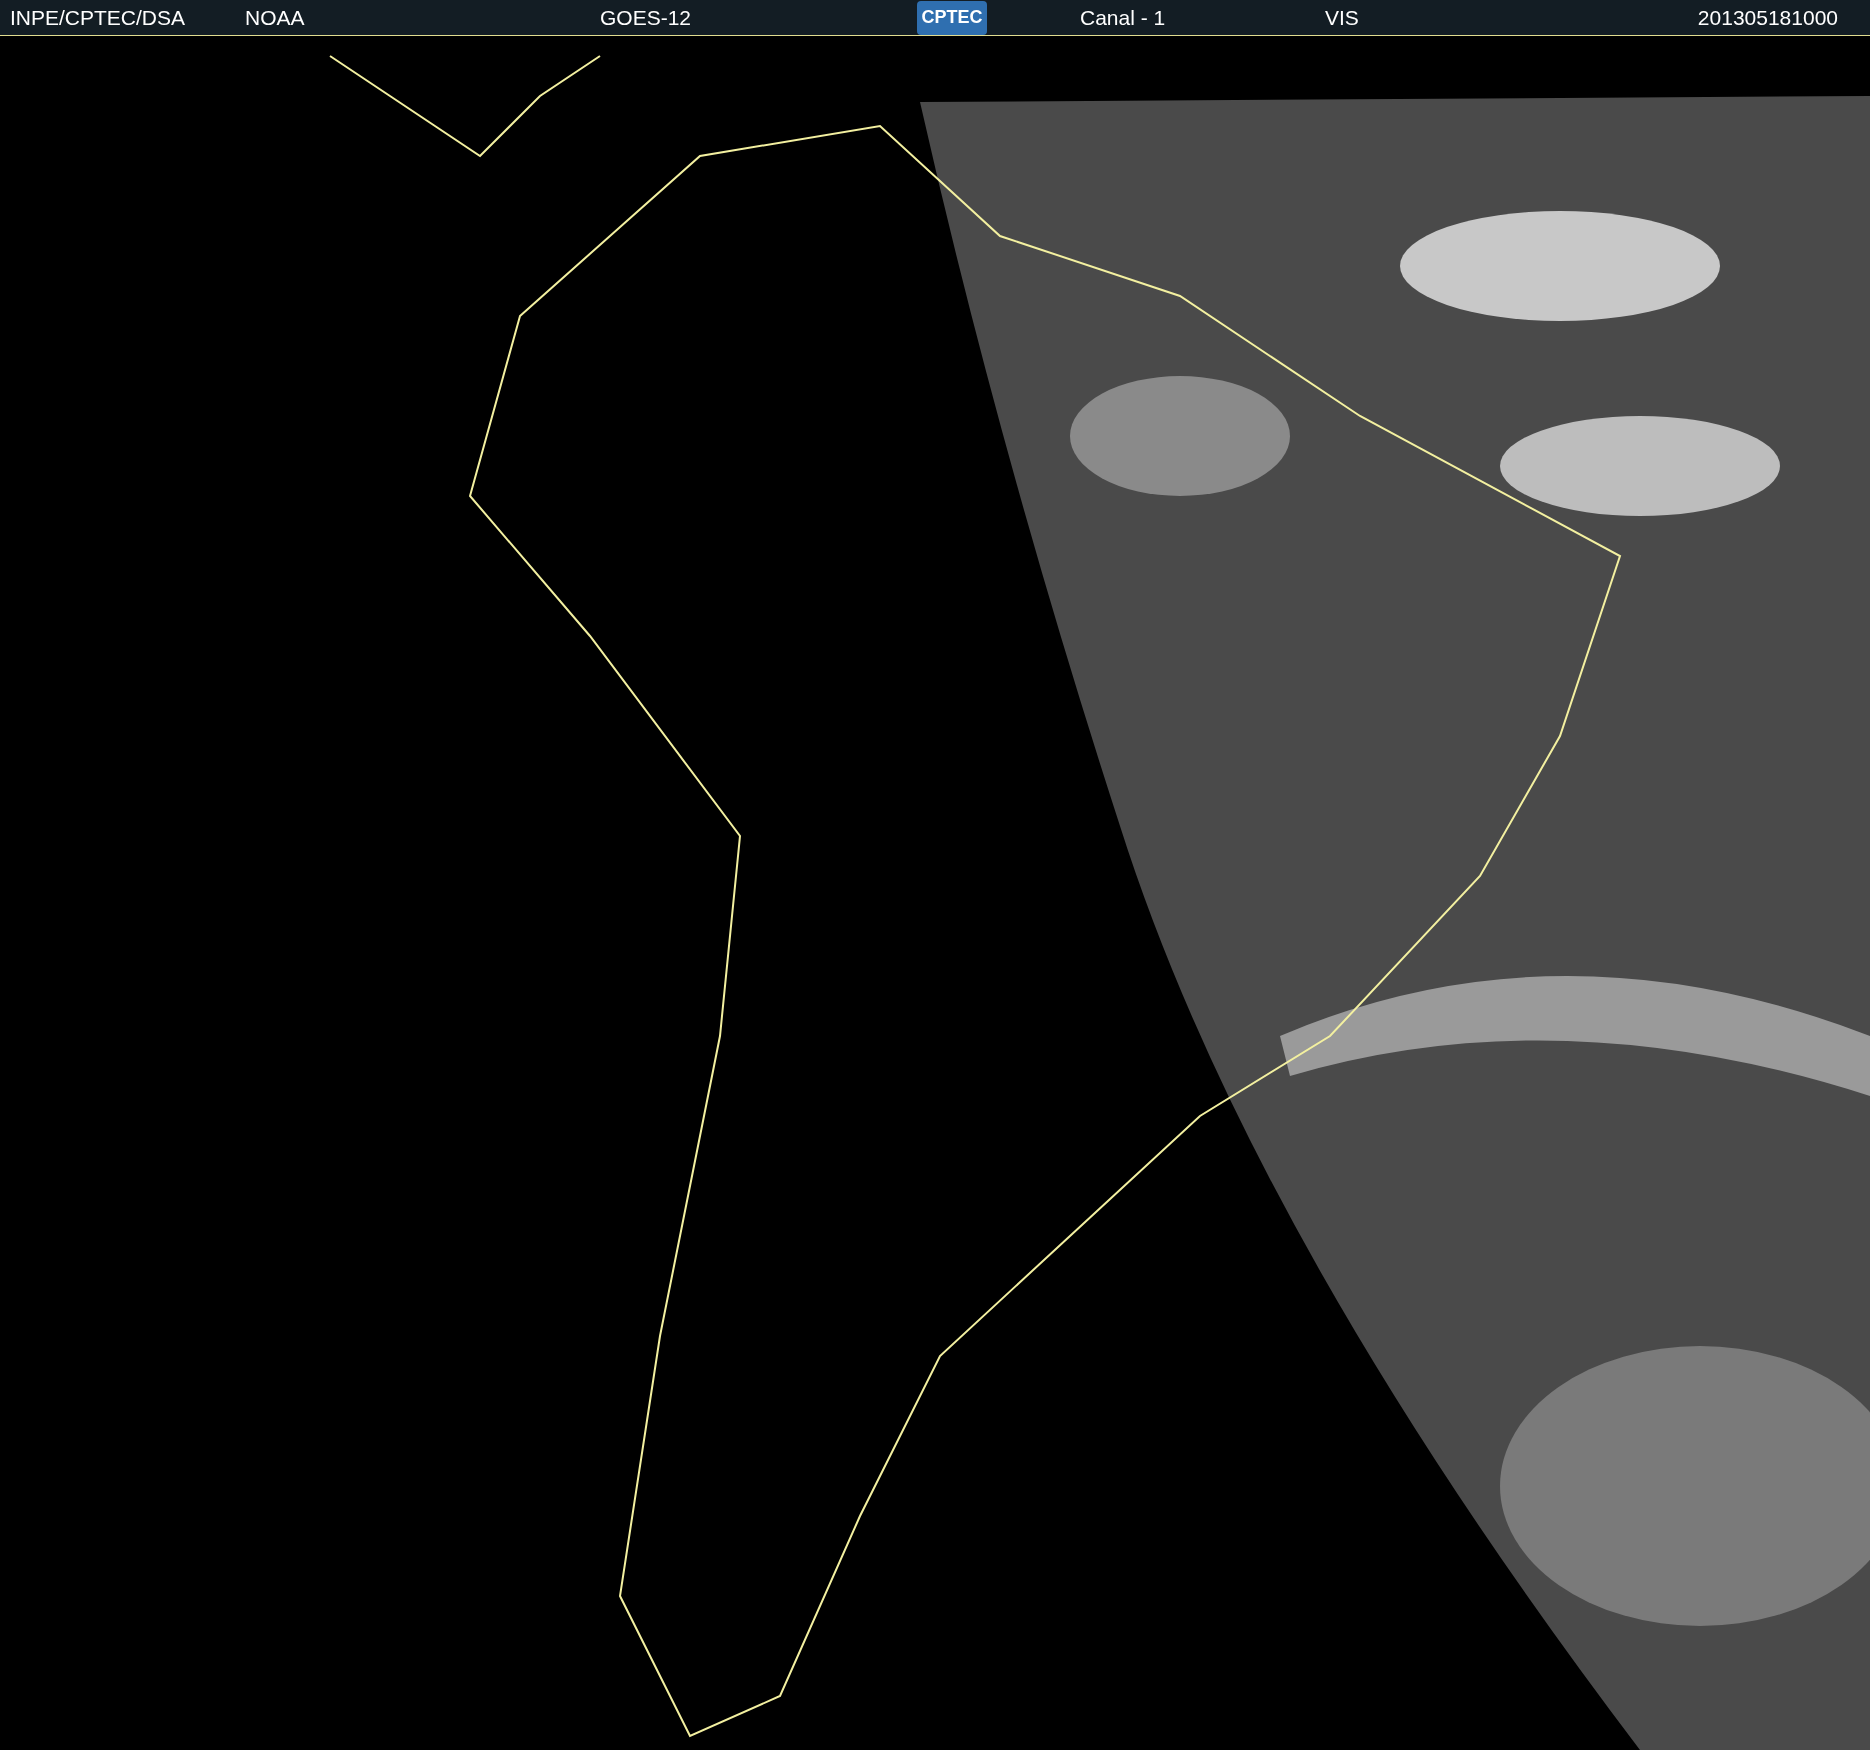 The height and width of the screenshot is (1750, 1870). What do you see at coordinates (952, 17) in the screenshot?
I see `logo: CPTEC` at bounding box center [952, 17].